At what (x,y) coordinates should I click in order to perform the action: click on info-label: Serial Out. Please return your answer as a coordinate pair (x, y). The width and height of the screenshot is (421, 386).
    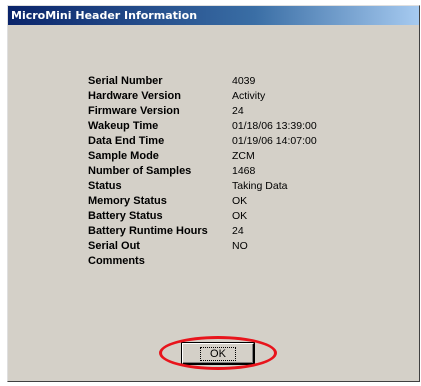
    Looking at the image, I should click on (114, 246).